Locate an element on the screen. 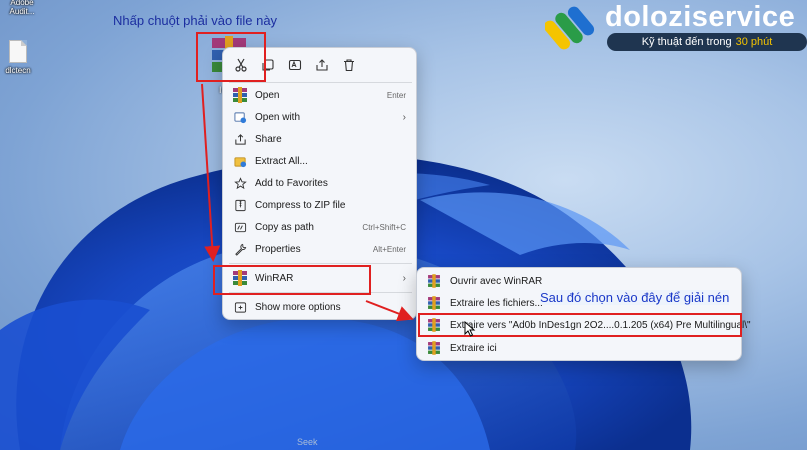  annotation-top: Nhấp chuột phải vào file này is located at coordinates (195, 20).